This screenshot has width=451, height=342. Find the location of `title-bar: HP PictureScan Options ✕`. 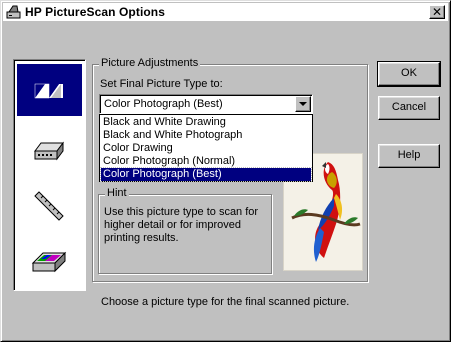

title-bar: HP PictureScan Options ✕ is located at coordinates (225, 12).